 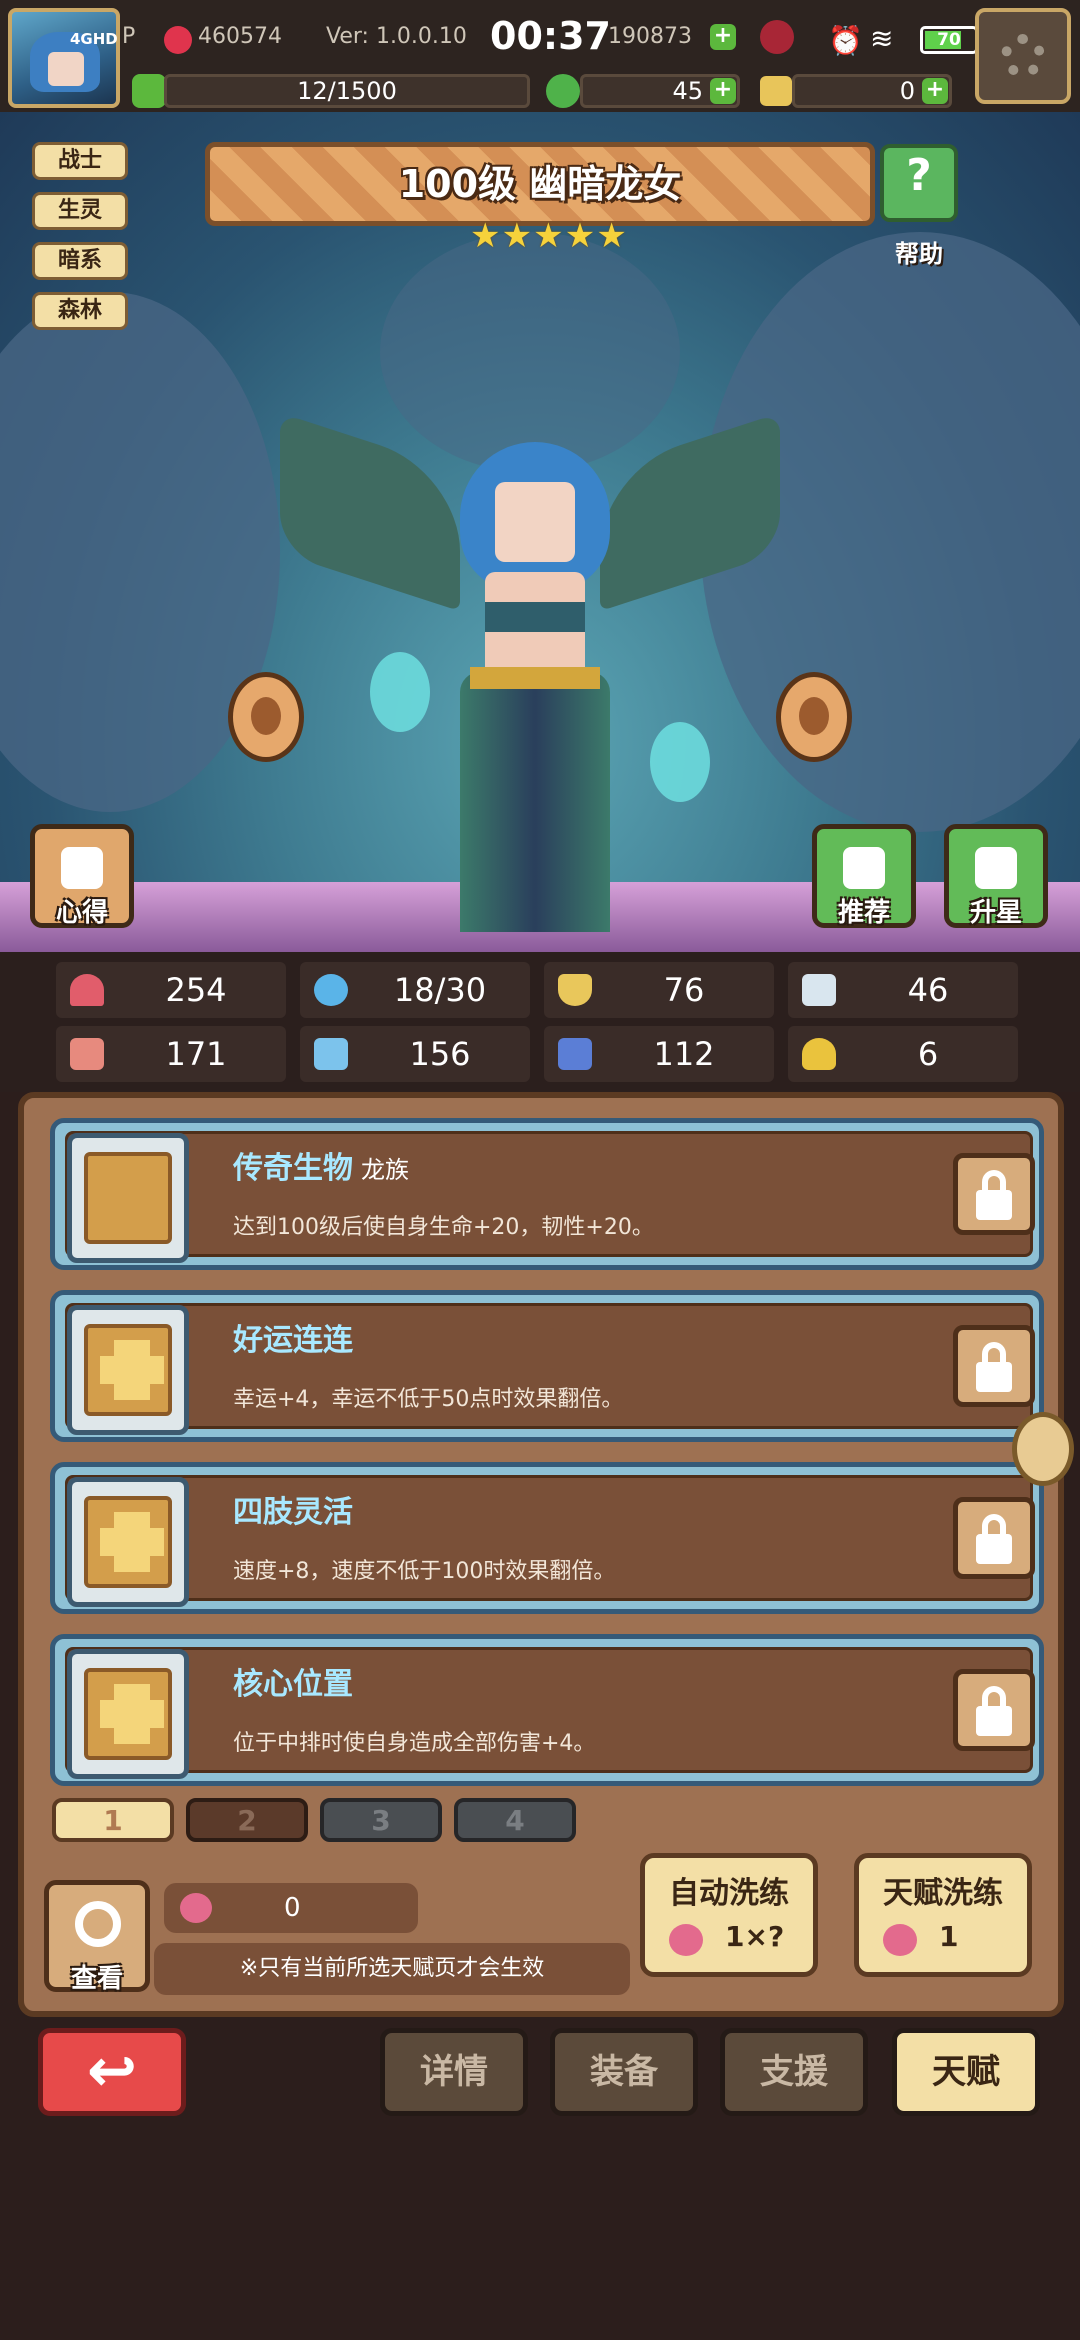 I want to click on talent-desc: 位于中排时使自身造成全部伤害+4。, so click(x=414, y=1743).